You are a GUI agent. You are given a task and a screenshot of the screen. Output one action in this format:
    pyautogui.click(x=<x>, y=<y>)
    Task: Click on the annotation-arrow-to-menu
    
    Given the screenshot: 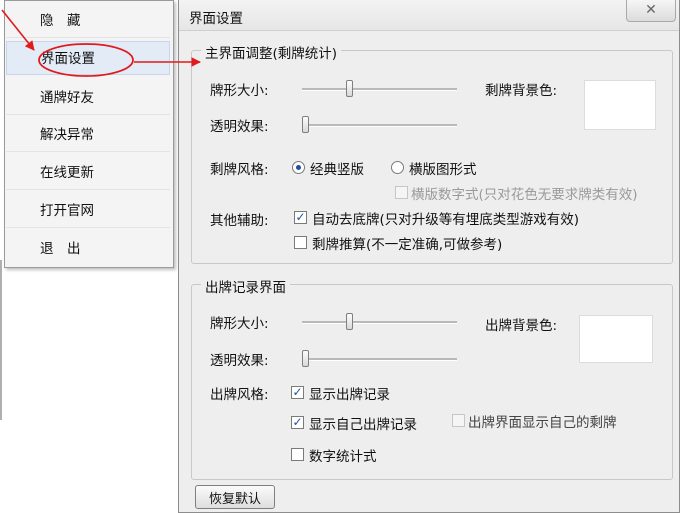 What is the action you would take?
    pyautogui.click(x=18, y=30)
    